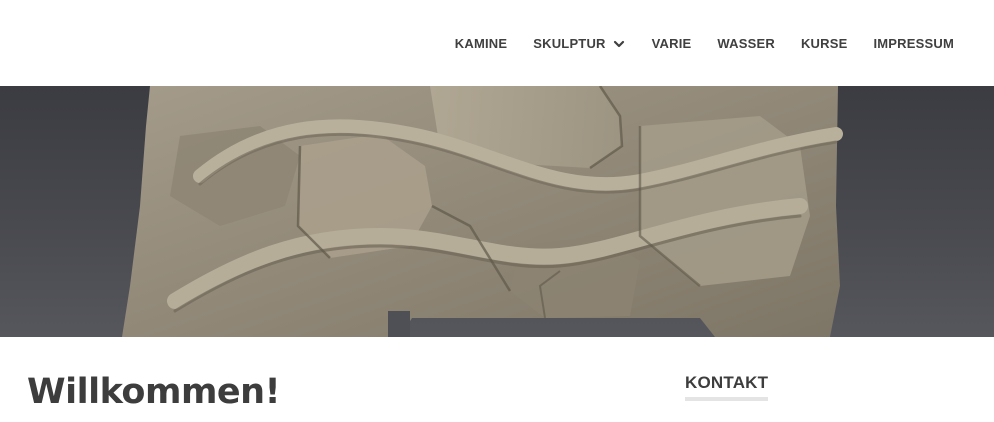  I want to click on nav-item-kamine: KAMINE, so click(481, 43).